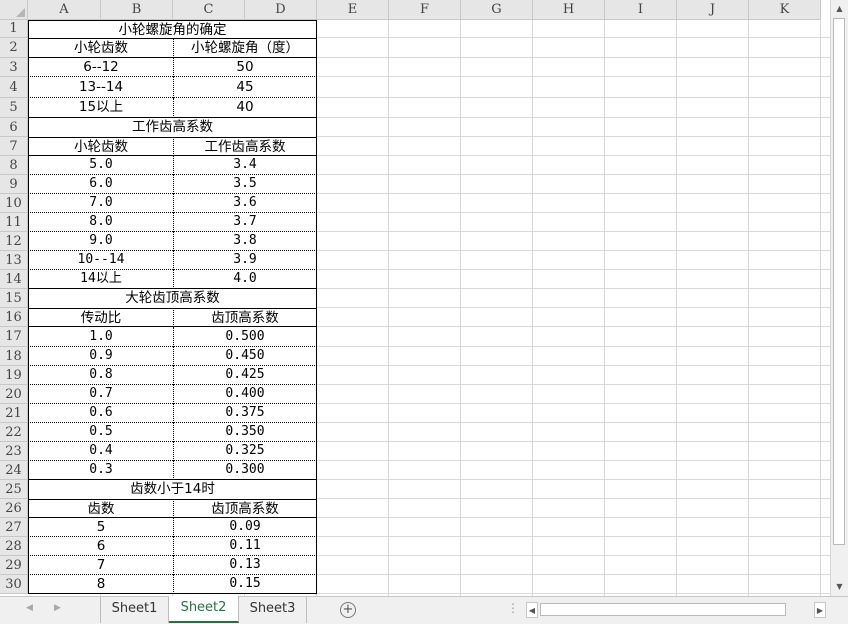 The height and width of the screenshot is (624, 848). Describe the element at coordinates (245, 432) in the screenshot. I see `table-cell: 0.350` at that location.